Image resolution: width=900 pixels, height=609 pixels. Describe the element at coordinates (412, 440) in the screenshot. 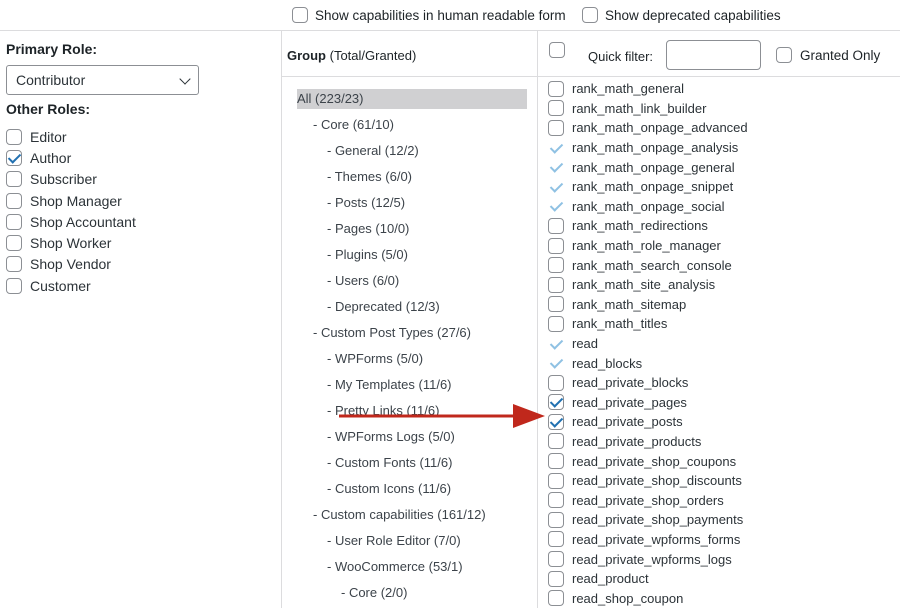

I see `group-item: - WPForms Logs (5/0)` at that location.